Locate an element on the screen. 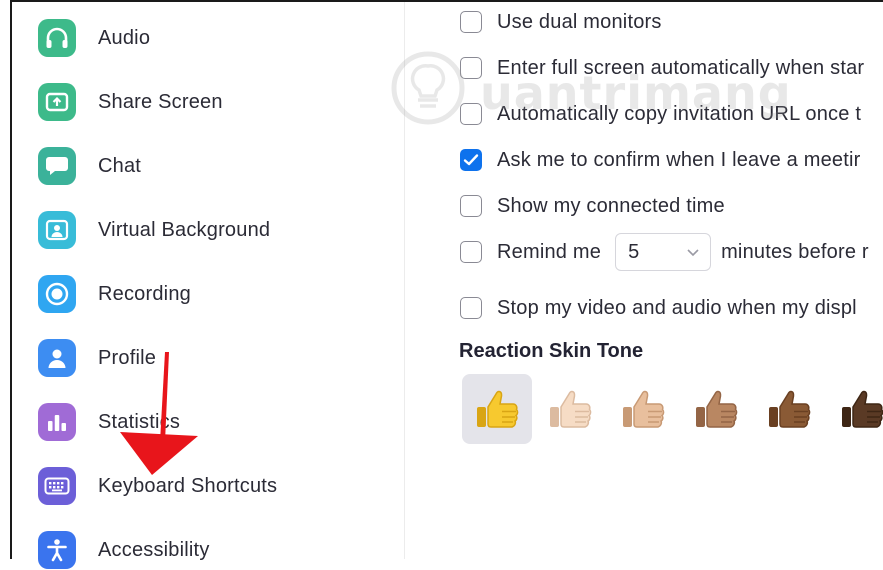 Image resolution: width=883 pixels, height=570 pixels. sidebar-item-label: Statistics is located at coordinates (139, 421).